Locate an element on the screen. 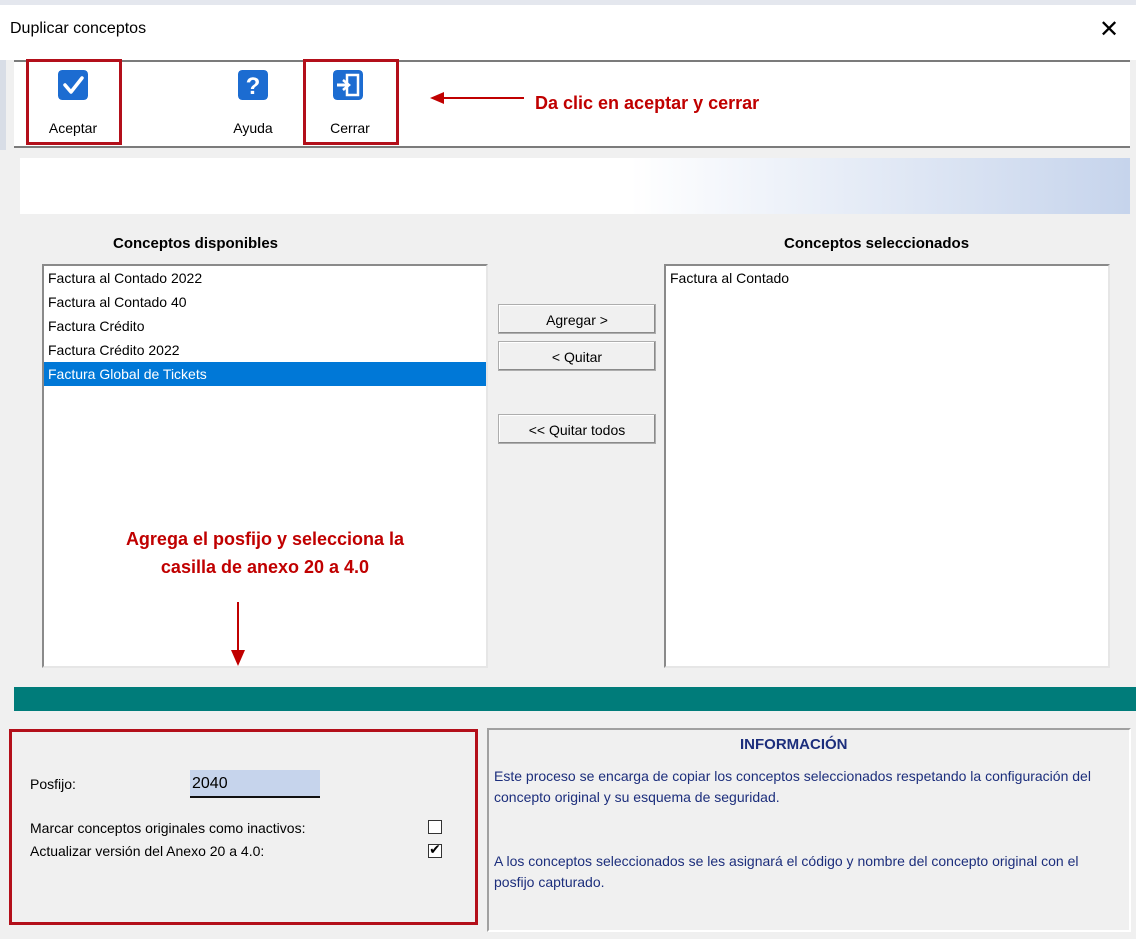 Image resolution: width=1136 pixels, height=939 pixels. bottom-annotation-line1: Agrega el posfijo y selecciona la is located at coordinates (265, 539).